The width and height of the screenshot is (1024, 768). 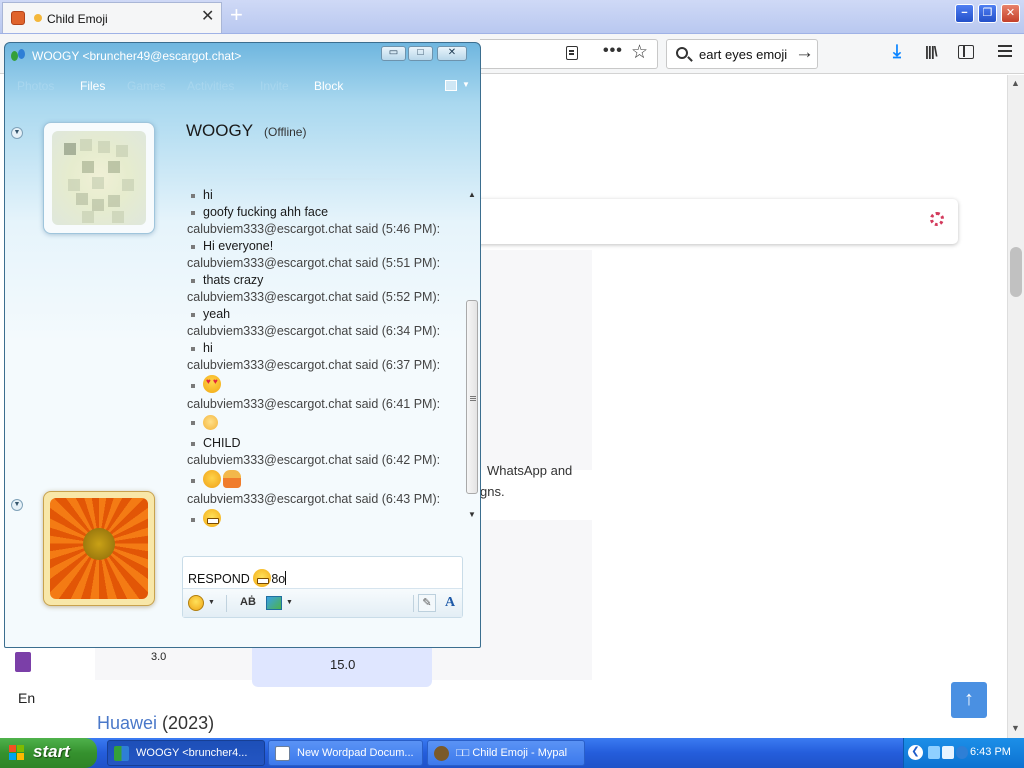 What do you see at coordinates (613, 51) in the screenshot?
I see `page-actions-icon: •••` at bounding box center [613, 51].